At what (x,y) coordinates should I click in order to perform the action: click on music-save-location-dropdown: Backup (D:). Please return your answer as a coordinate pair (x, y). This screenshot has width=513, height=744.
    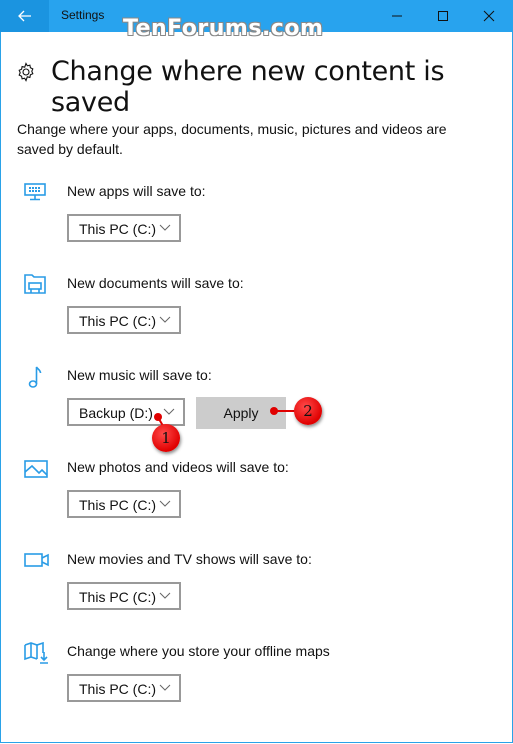
    Looking at the image, I should click on (126, 412).